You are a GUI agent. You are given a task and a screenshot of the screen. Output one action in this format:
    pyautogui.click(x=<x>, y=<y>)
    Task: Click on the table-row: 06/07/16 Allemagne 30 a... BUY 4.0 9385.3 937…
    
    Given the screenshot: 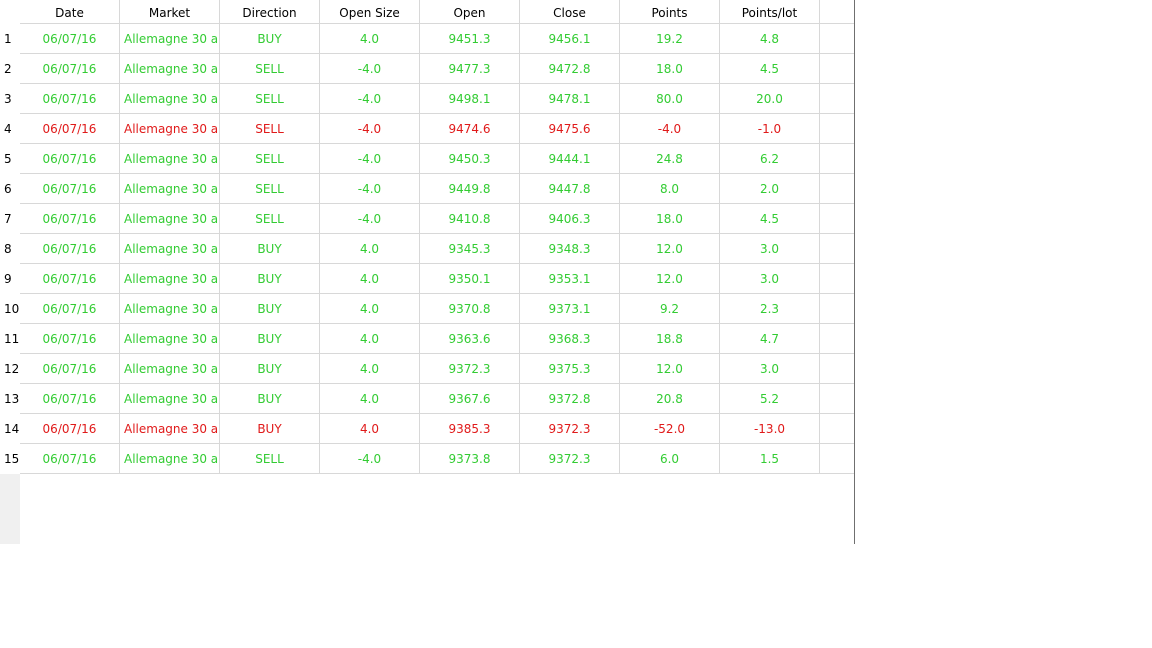 What is the action you would take?
    pyautogui.click(x=437, y=429)
    